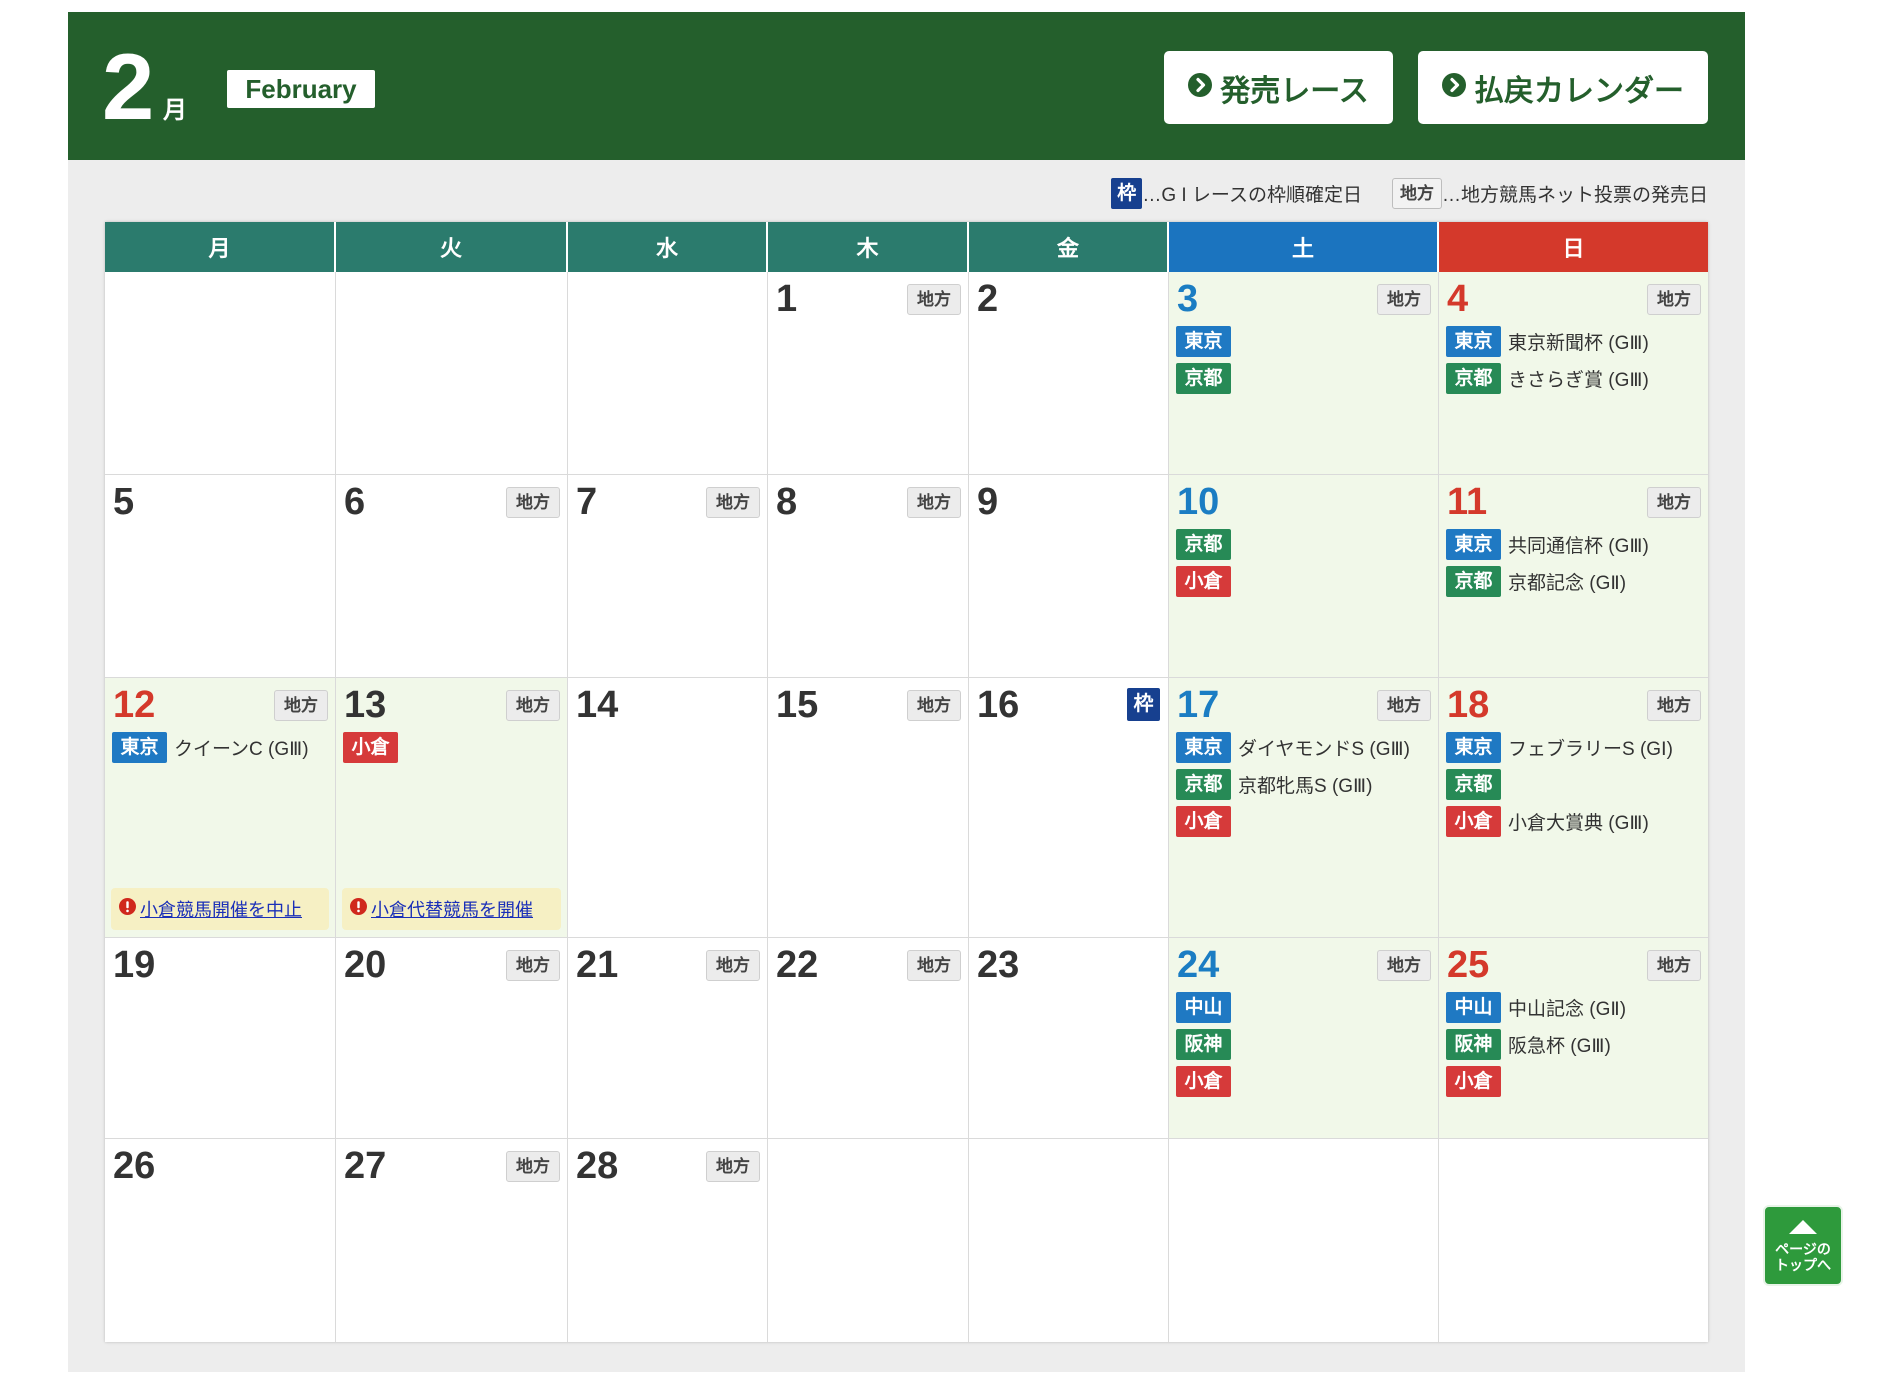 Image resolution: width=1886 pixels, height=1384 pixels. I want to click on race-item: 京都 きさらぎ賞 (GⅢ), so click(1576, 378).